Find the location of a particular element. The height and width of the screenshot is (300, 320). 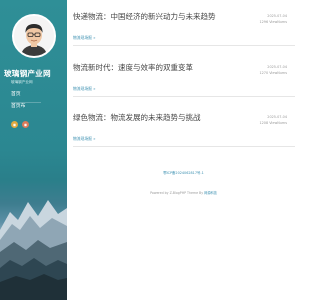

post-title: 绿色物流：物流发展的未来趋势与挑战 is located at coordinates (137, 117).